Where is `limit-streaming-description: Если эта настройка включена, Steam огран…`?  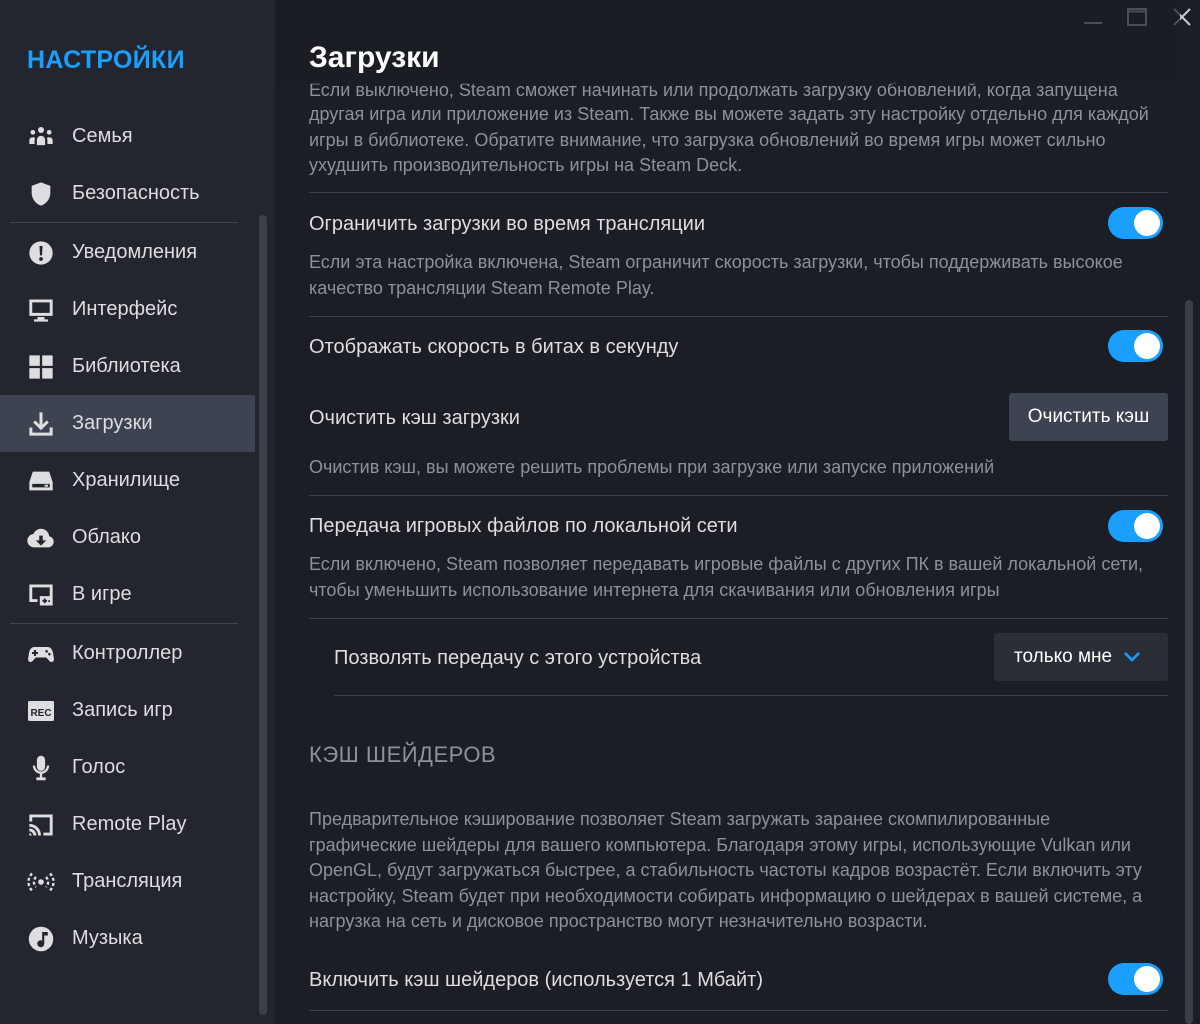
limit-streaming-description: Если эта настройка включена, Steam огран… is located at coordinates (716, 275).